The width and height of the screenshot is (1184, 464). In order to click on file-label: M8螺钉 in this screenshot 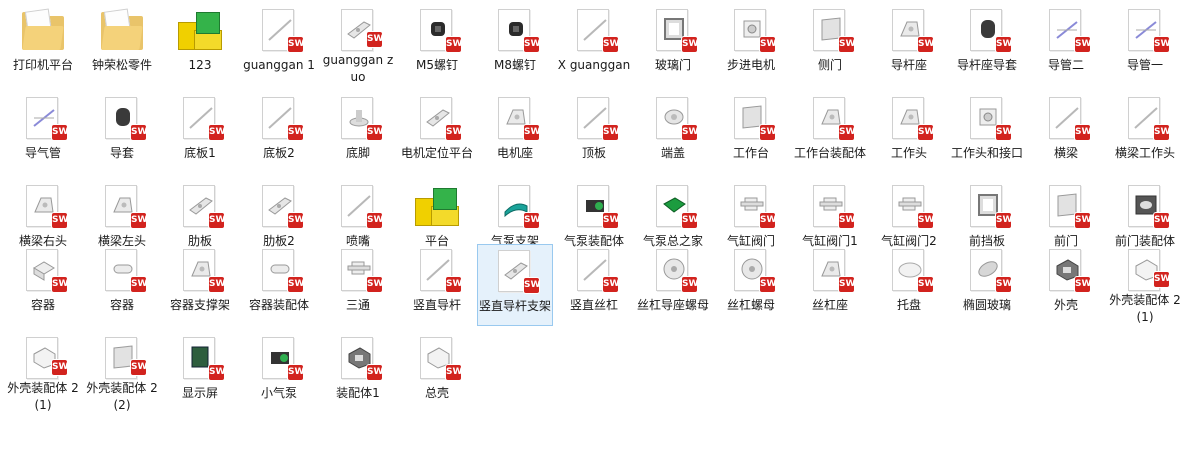, I will do `click(515, 65)`.